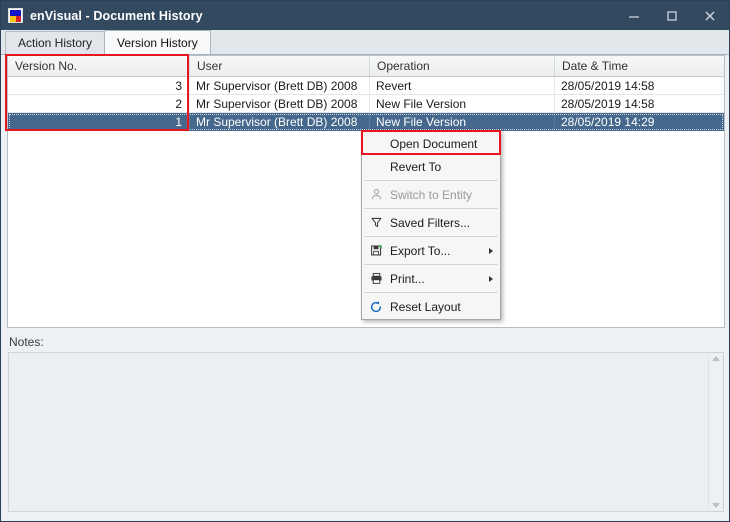 The image size is (730, 522). Describe the element at coordinates (376, 251) in the screenshot. I see `save-disk-icon` at that location.